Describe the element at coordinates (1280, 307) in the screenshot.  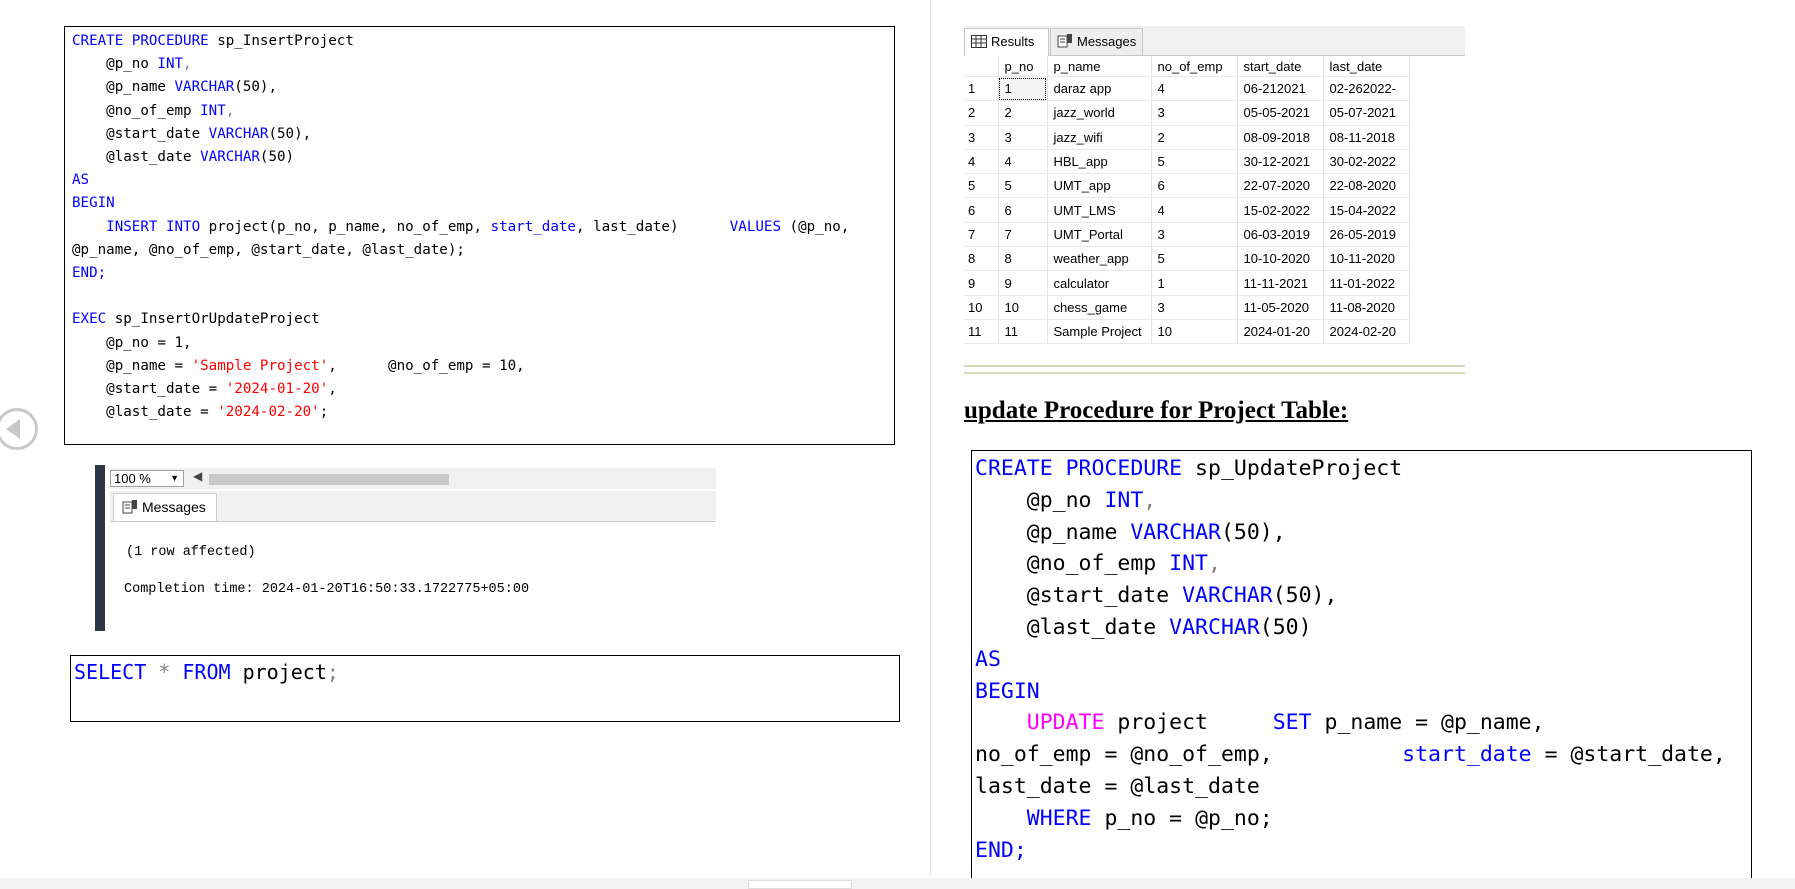
I see `table-cell: 11-05-2020` at that location.